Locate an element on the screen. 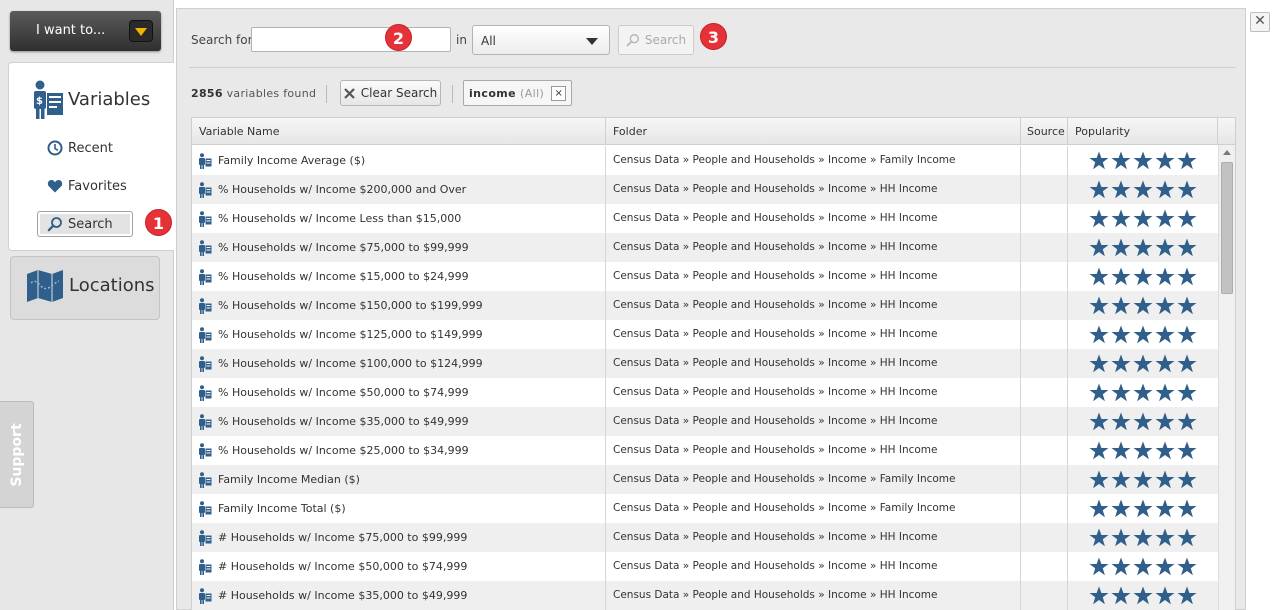  chevron-down-icon is located at coordinates (141, 31).